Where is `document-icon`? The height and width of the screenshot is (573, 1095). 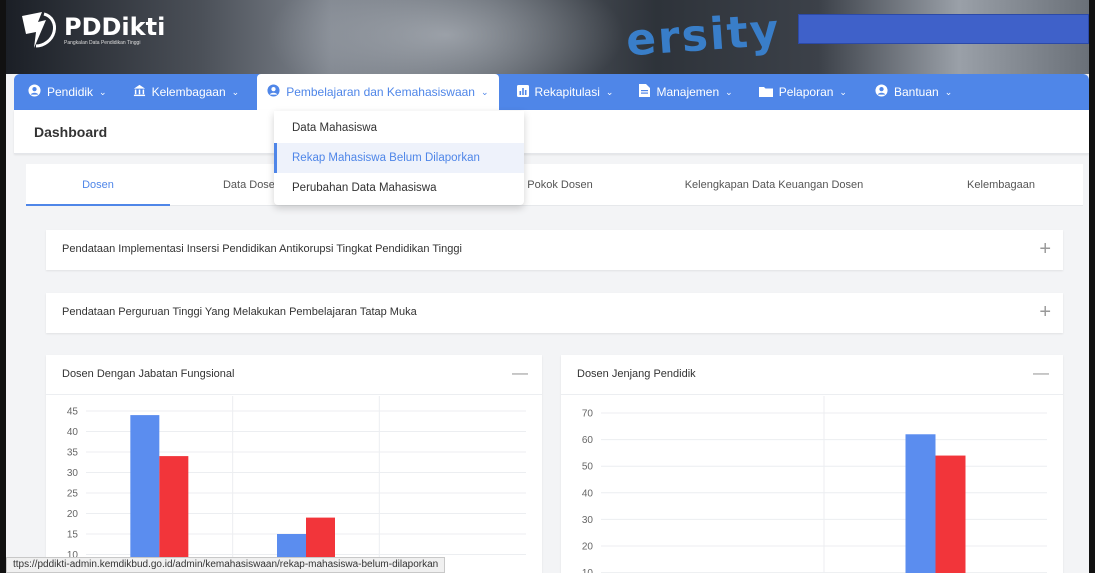 document-icon is located at coordinates (645, 92).